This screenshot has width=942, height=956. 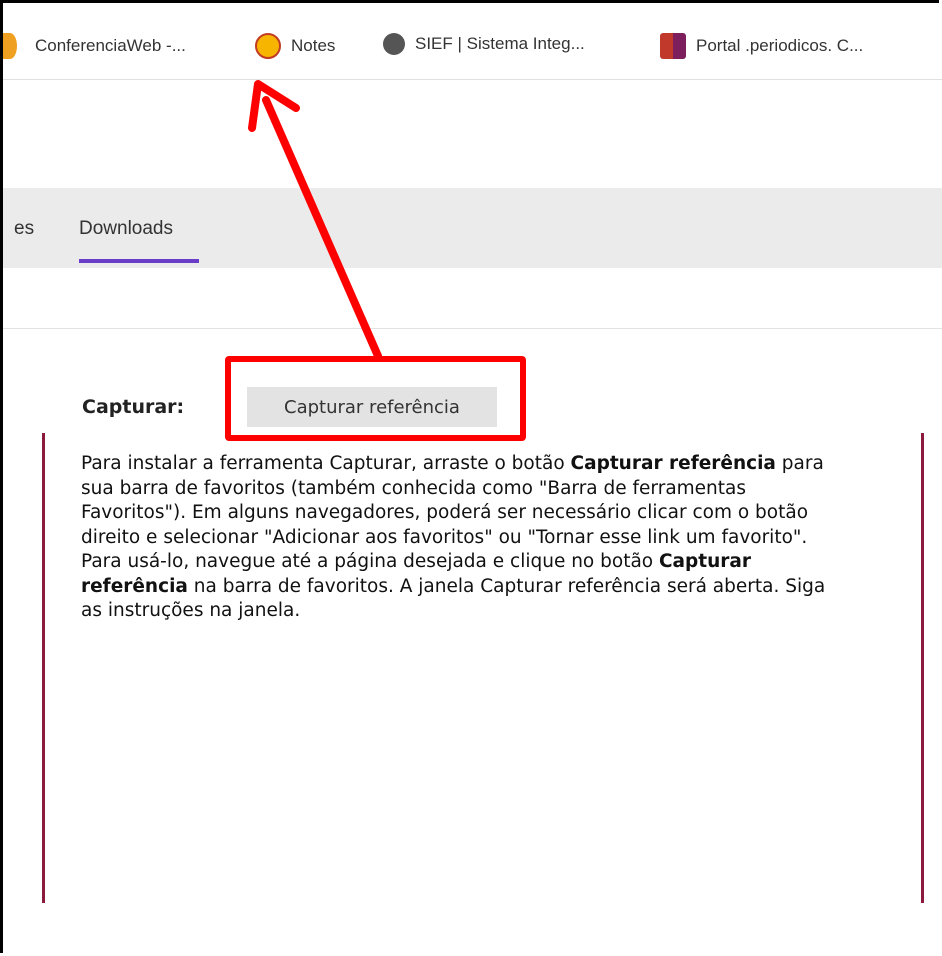 I want to click on portal-periodicos-icon, so click(x=673, y=46).